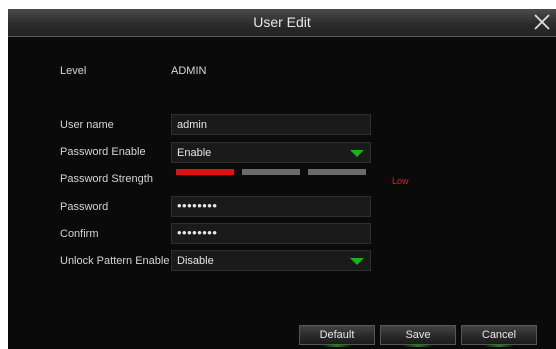 This screenshot has width=556, height=349. Describe the element at coordinates (115, 261) in the screenshot. I see `unlock-pattern-label: Unlock Pattern Enable` at that location.